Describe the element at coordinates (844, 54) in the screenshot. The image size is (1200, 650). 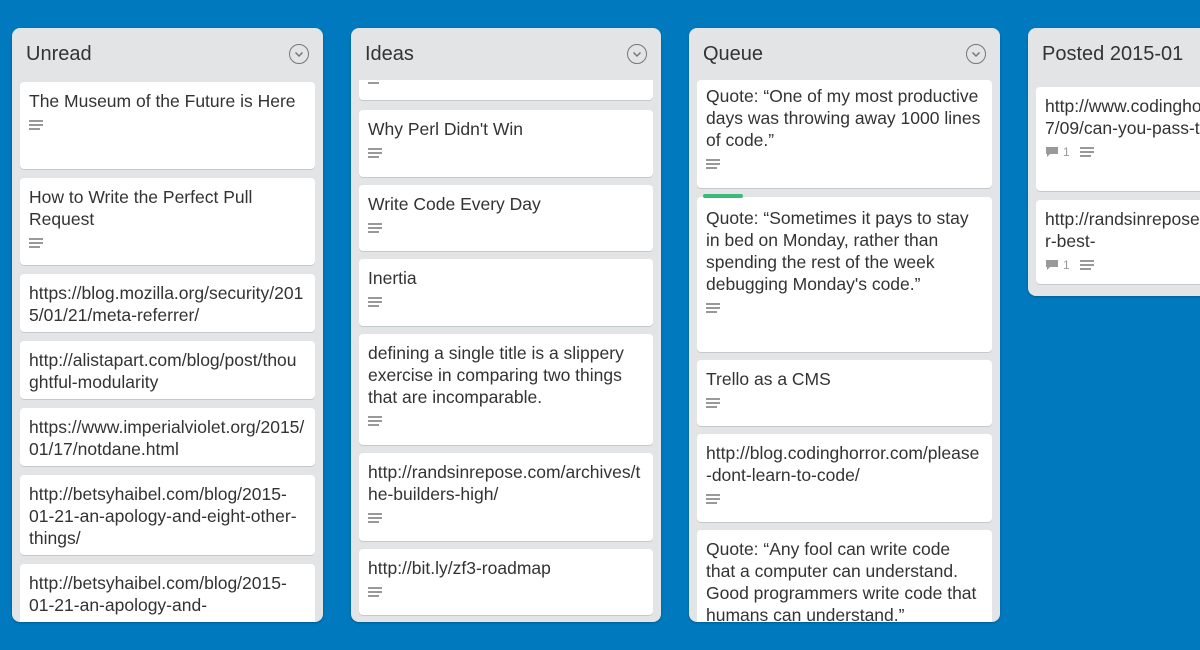
I see `list-header: Queue` at that location.